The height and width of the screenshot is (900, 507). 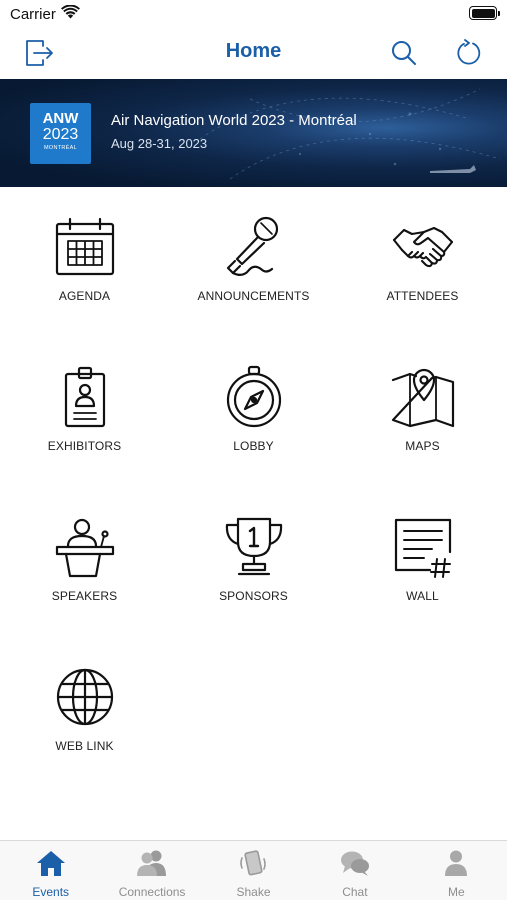 What do you see at coordinates (469, 53) in the screenshot?
I see `refresh-icon` at bounding box center [469, 53].